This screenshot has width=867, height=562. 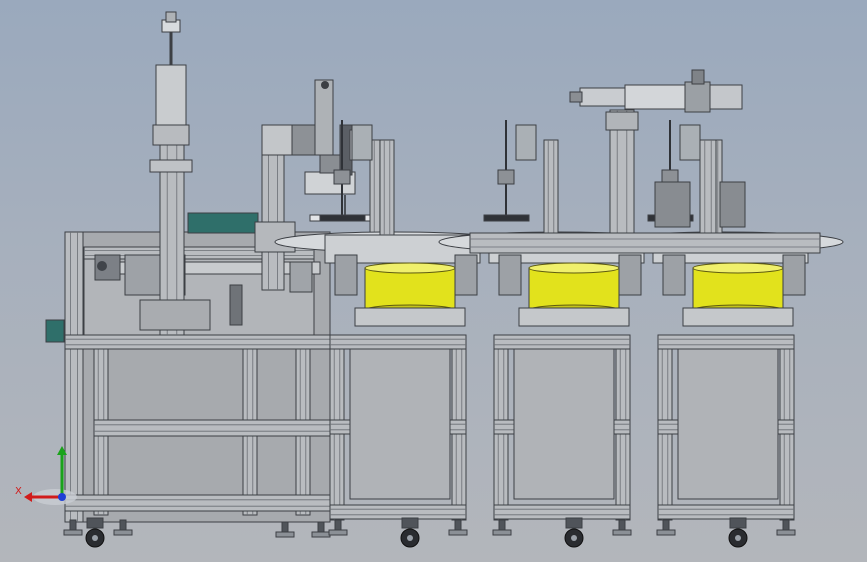 I want to click on column-base-block, so click(x=175, y=315).